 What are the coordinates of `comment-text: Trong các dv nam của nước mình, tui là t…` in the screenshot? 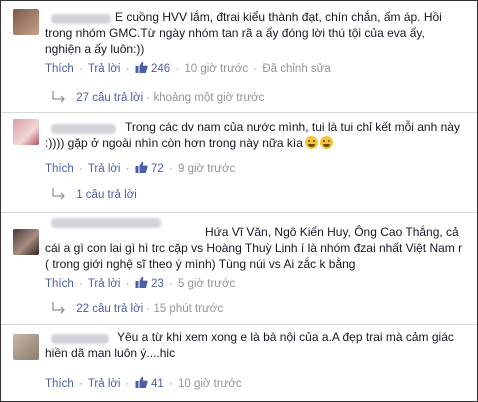 It's located at (252, 135).